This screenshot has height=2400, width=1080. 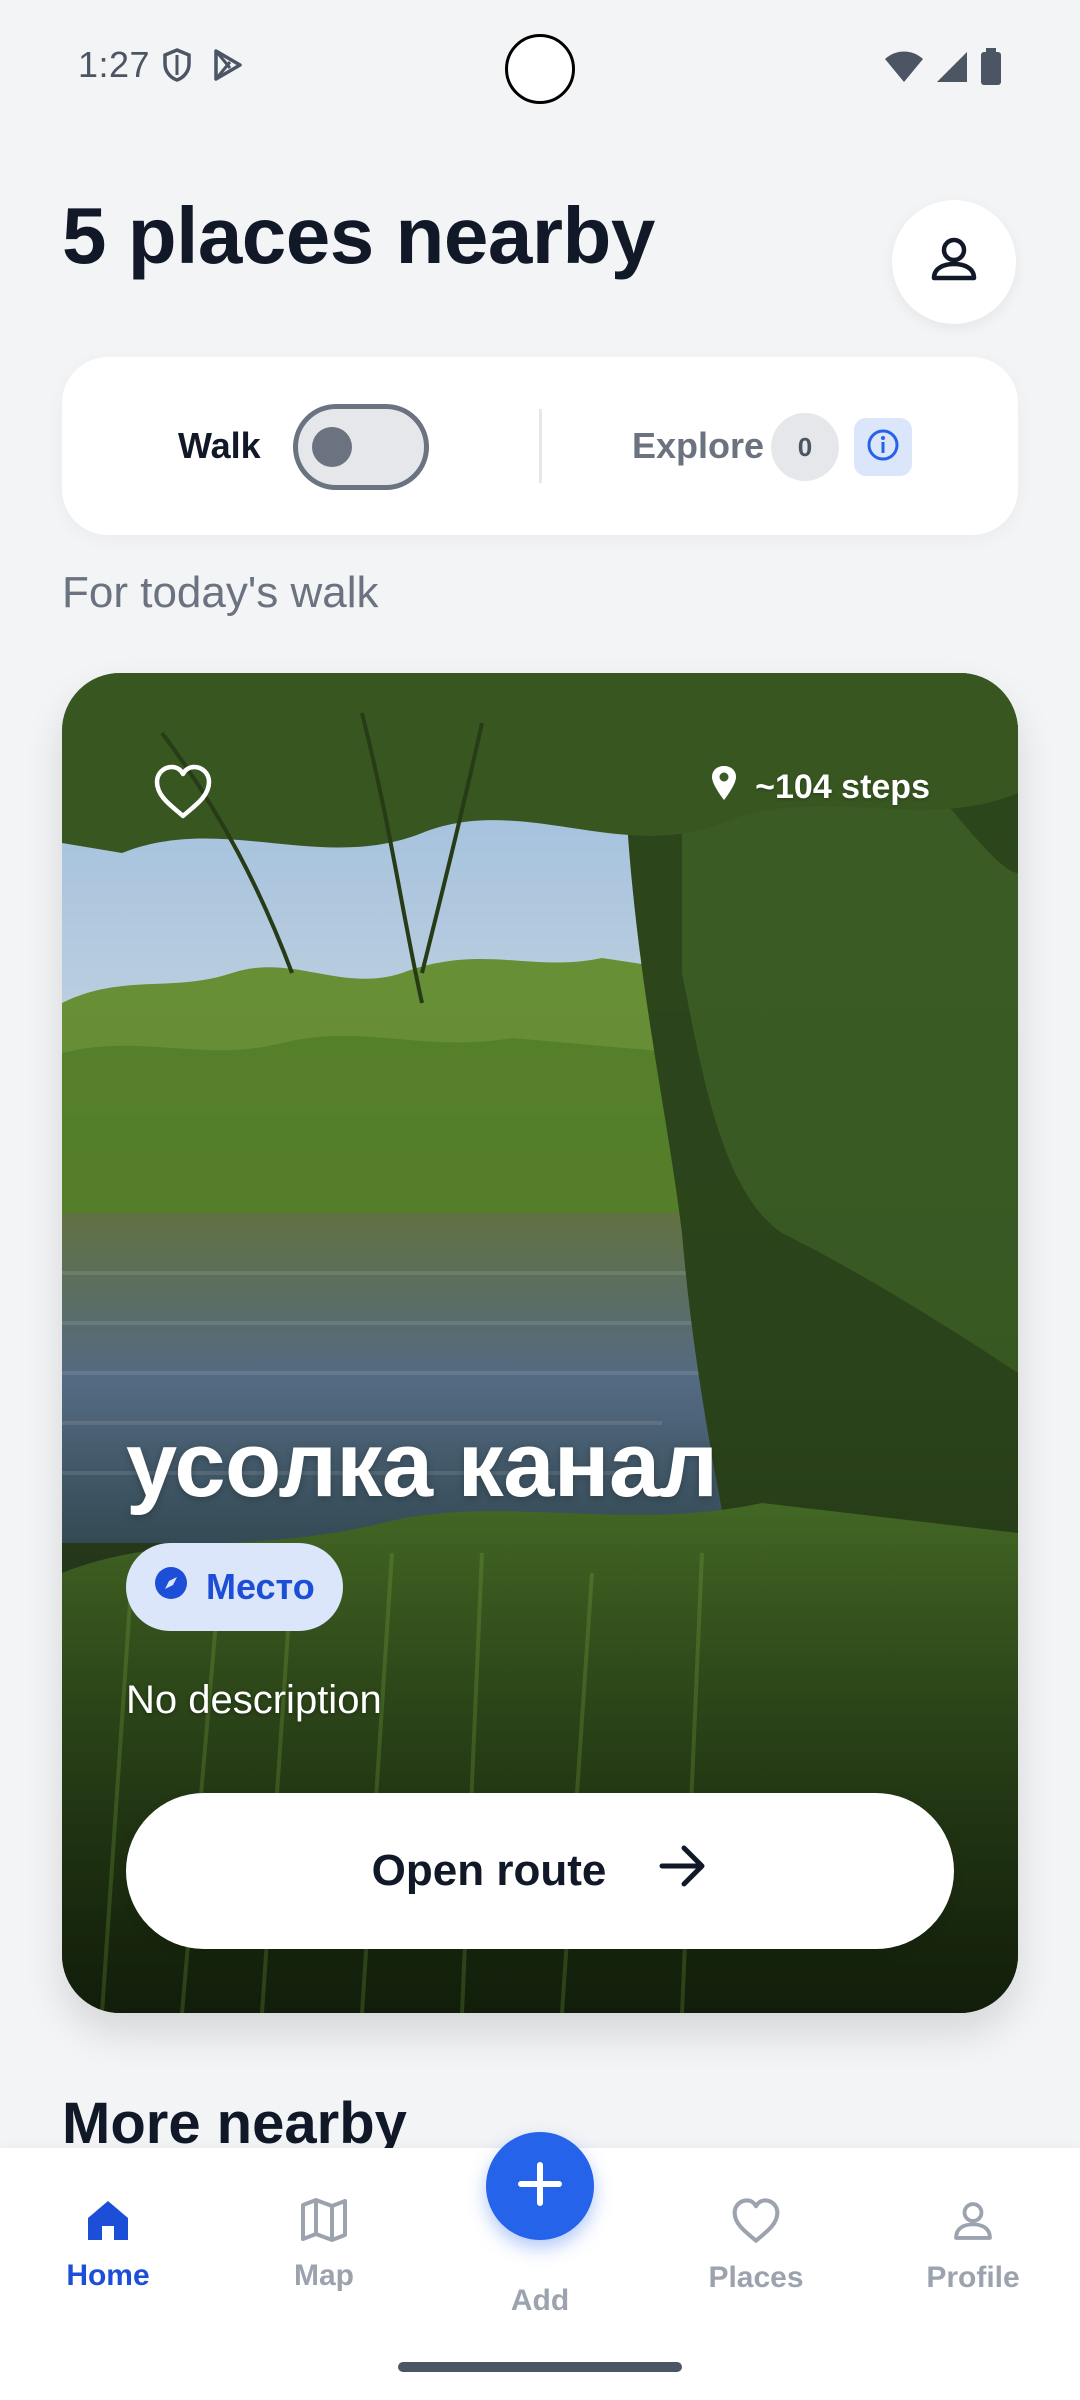 I want to click on battery-icon, so click(x=991, y=69).